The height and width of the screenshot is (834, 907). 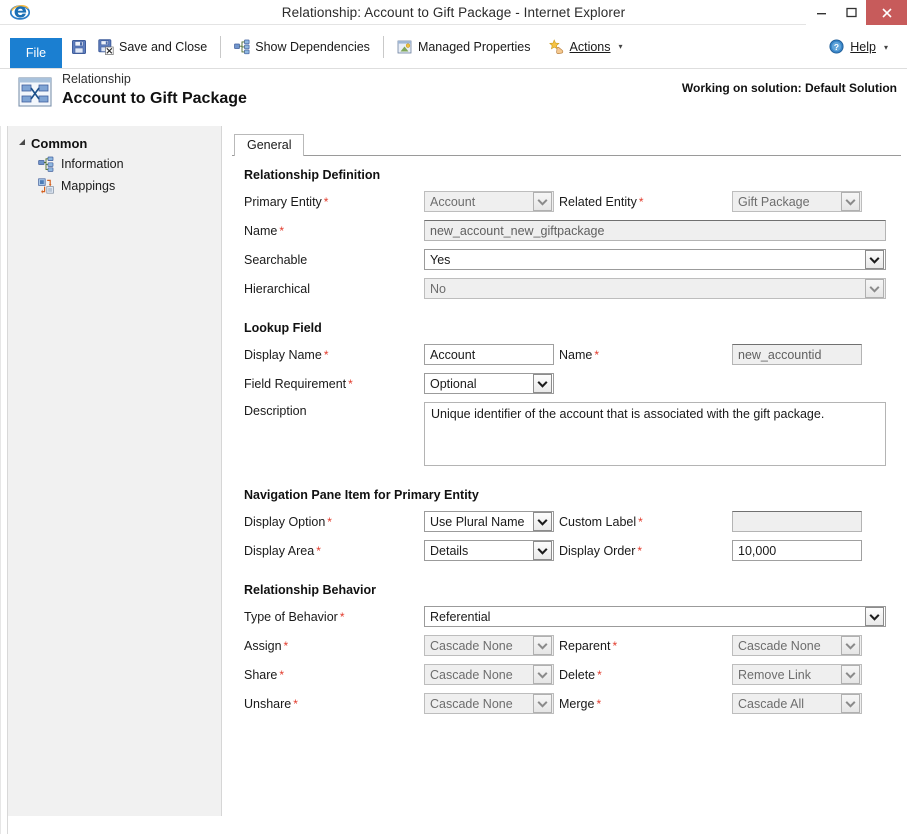 I want to click on save-and-close-button: Save and Close, so click(x=152, y=47).